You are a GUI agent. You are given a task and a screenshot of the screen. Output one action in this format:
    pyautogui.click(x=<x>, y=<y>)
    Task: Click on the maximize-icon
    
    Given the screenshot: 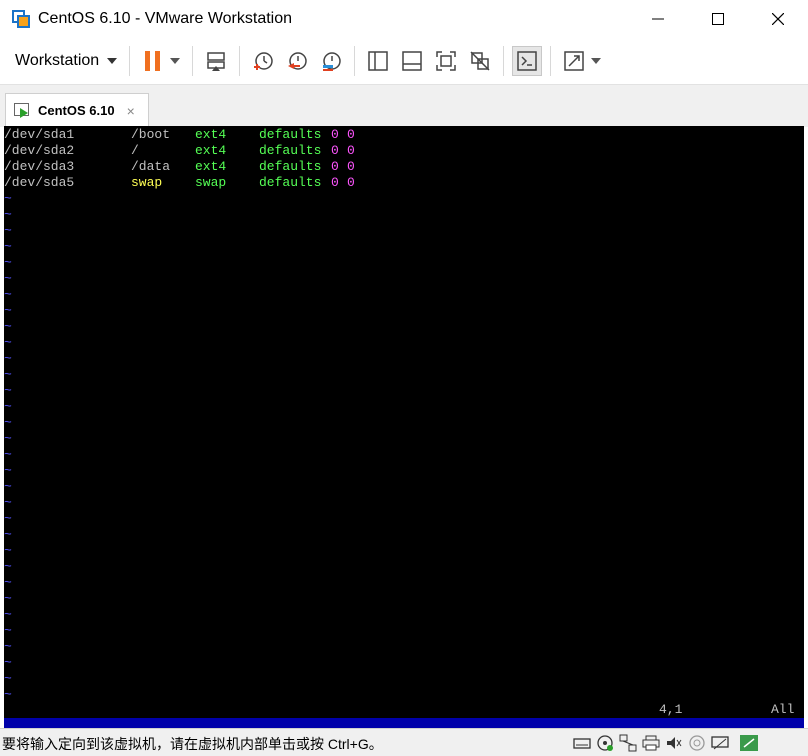 What is the action you would take?
    pyautogui.click(x=718, y=19)
    